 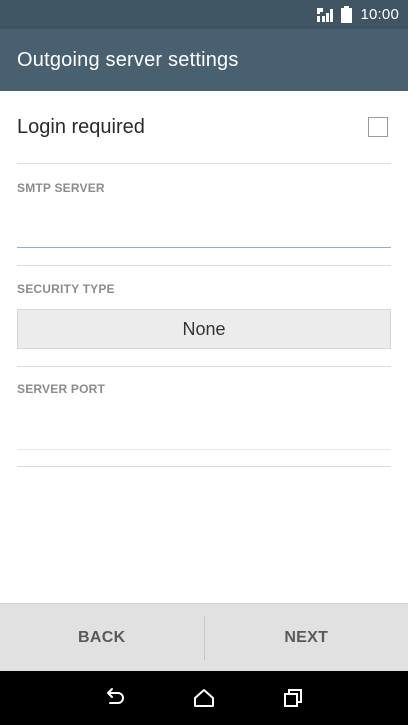 I want to click on back-icon, so click(x=115, y=698).